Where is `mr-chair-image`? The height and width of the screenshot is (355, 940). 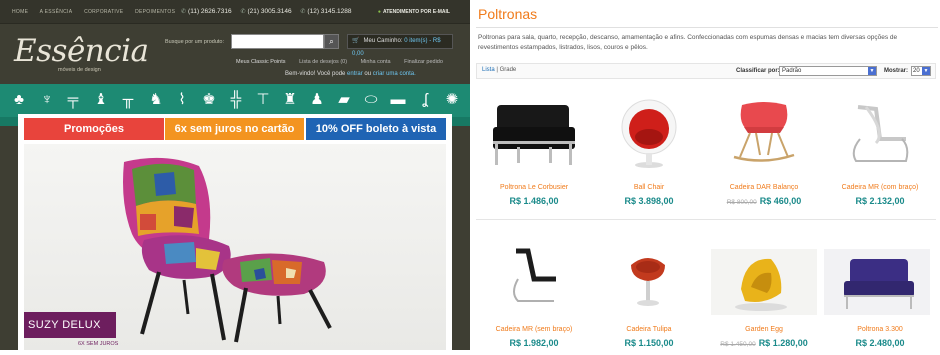
mr-chair-image is located at coordinates (534, 275).